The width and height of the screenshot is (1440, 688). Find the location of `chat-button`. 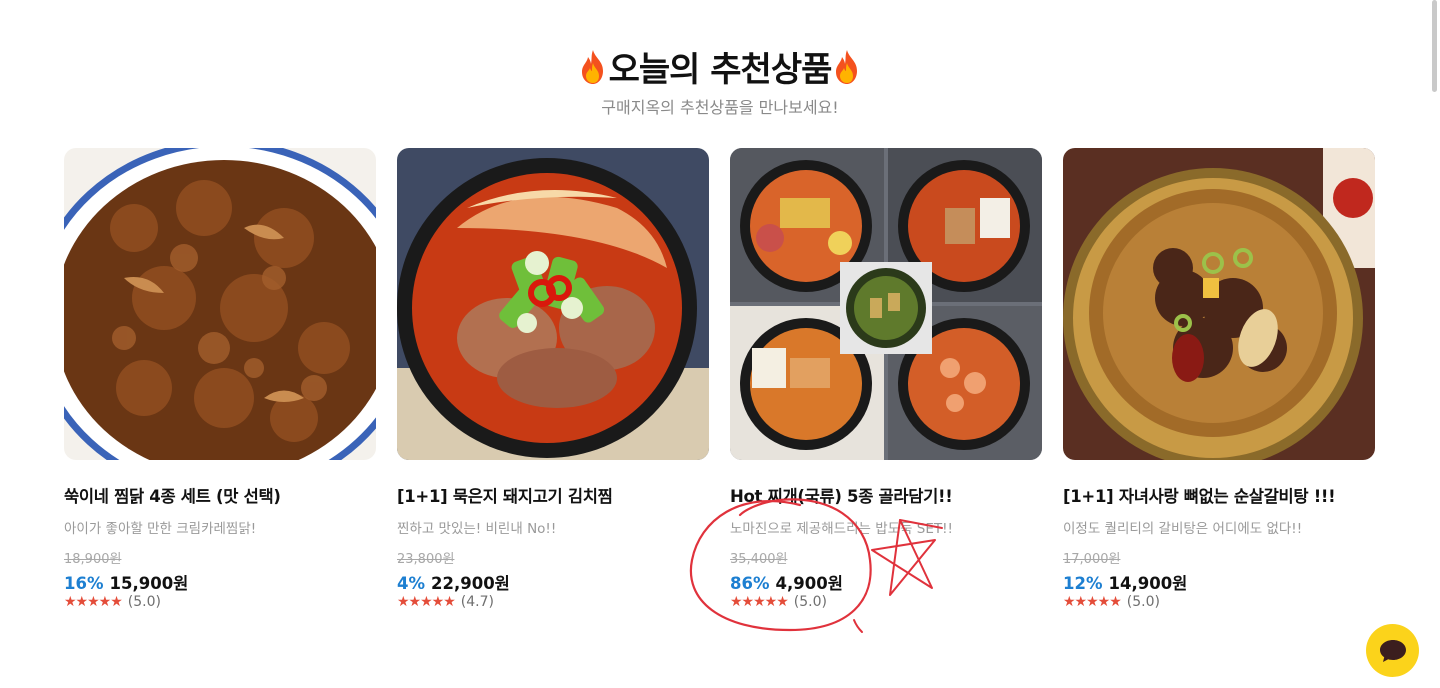

chat-button is located at coordinates (1392, 650).